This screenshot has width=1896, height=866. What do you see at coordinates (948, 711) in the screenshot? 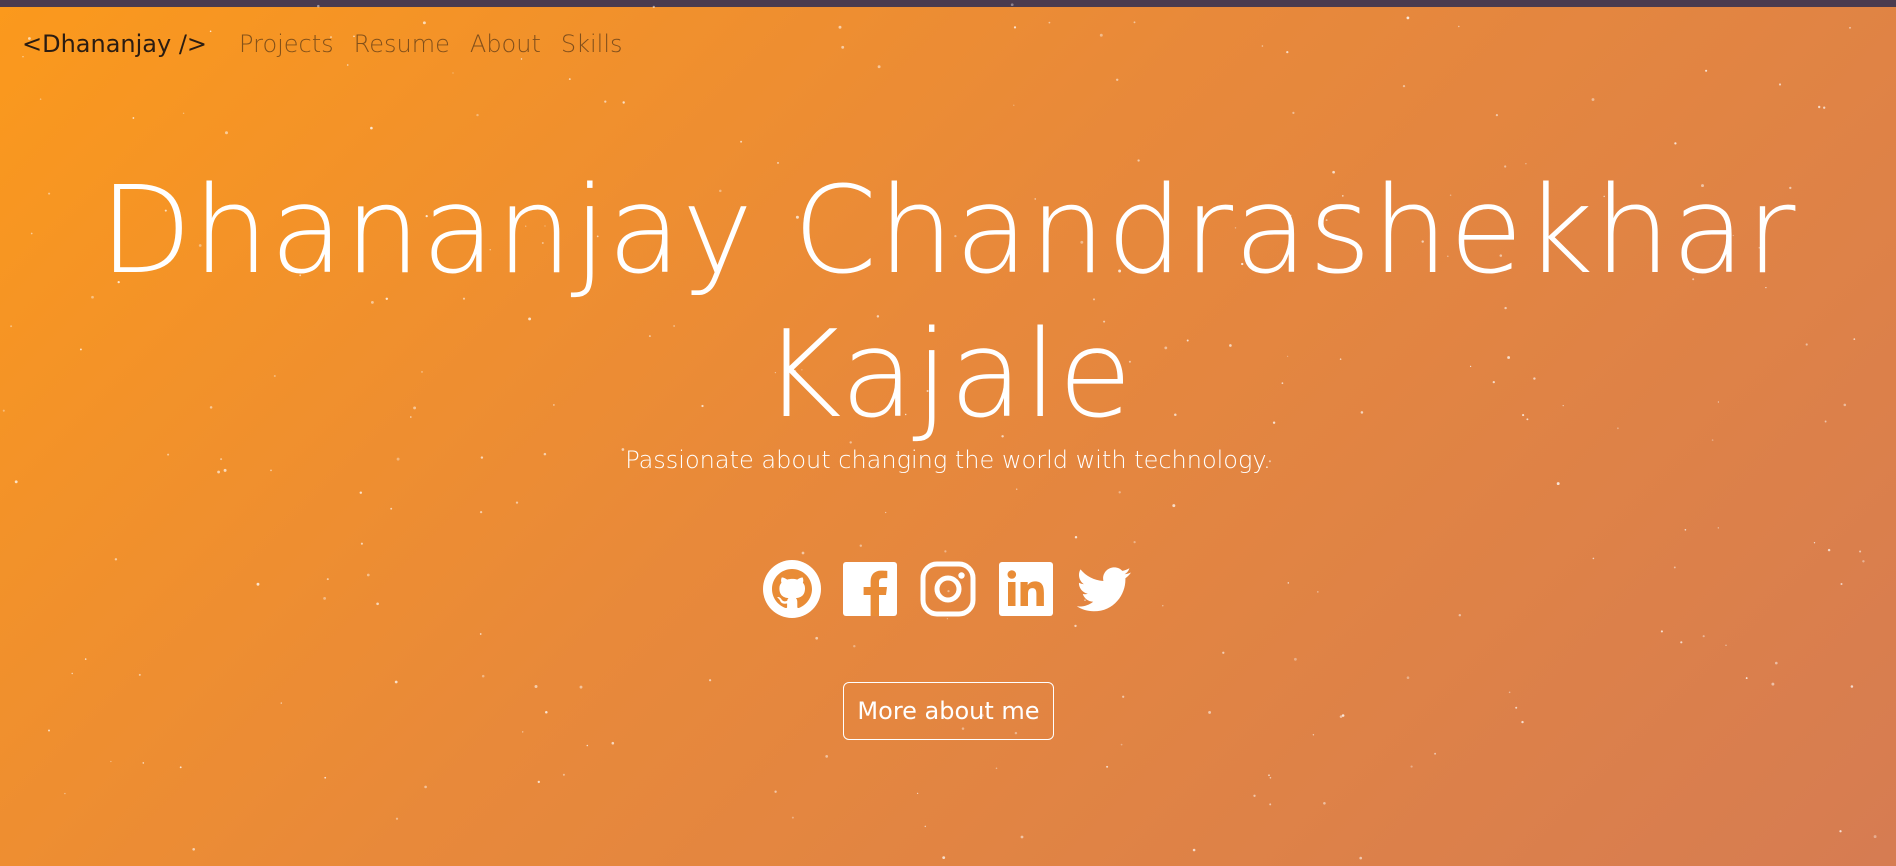
I see `more-about-me-button: More about me` at bounding box center [948, 711].